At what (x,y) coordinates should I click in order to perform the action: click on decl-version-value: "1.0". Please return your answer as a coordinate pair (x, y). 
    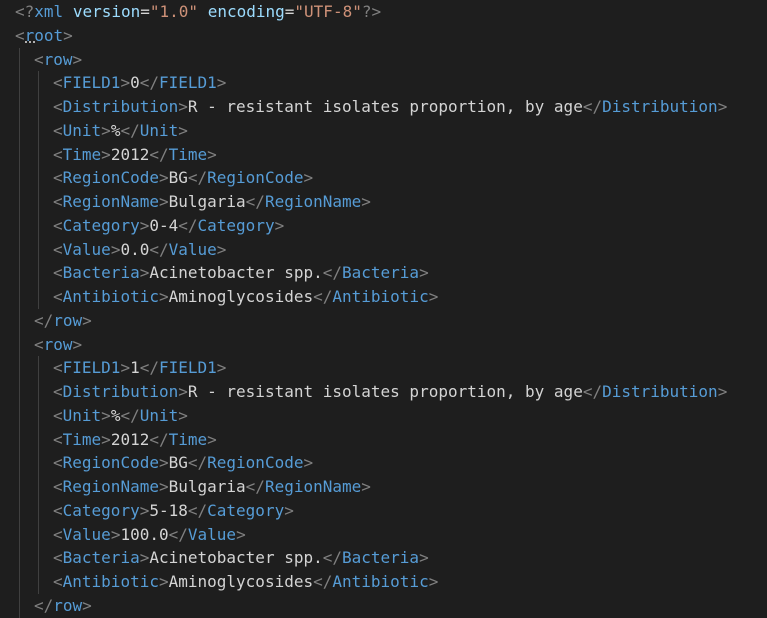
    Looking at the image, I should click on (174, 11).